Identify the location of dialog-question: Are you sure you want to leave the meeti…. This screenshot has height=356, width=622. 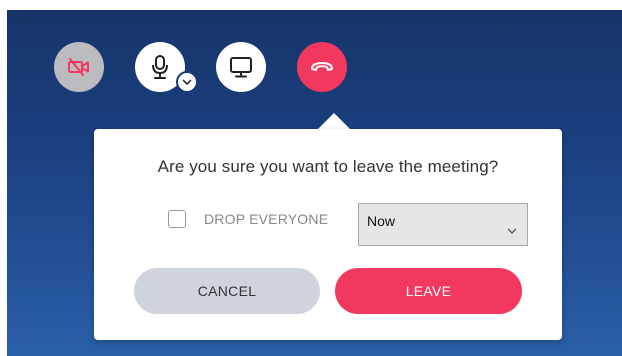
(328, 166).